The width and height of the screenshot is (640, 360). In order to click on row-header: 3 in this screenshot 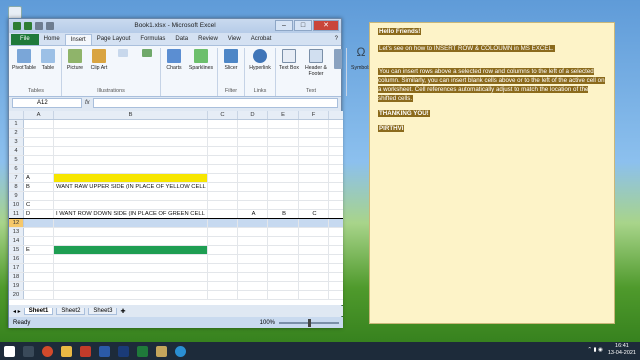, I will do `click(16, 142)`.